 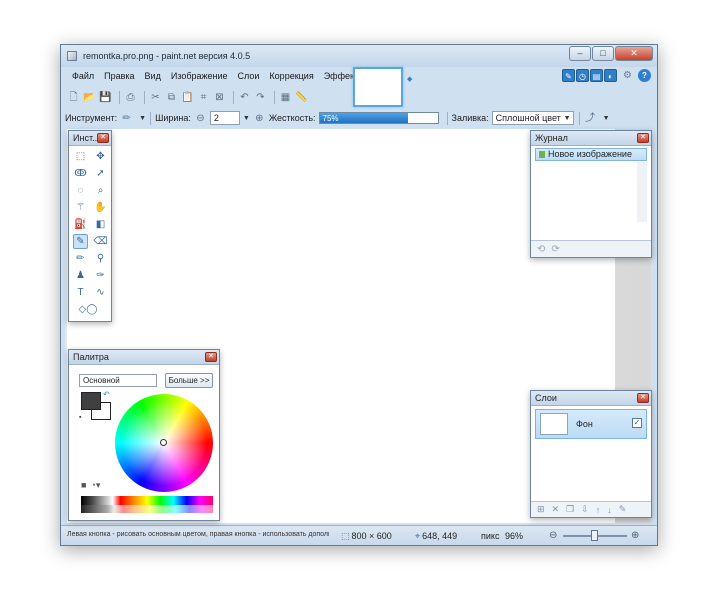 I want to click on hardness-slider: 75%, so click(x=378, y=118).